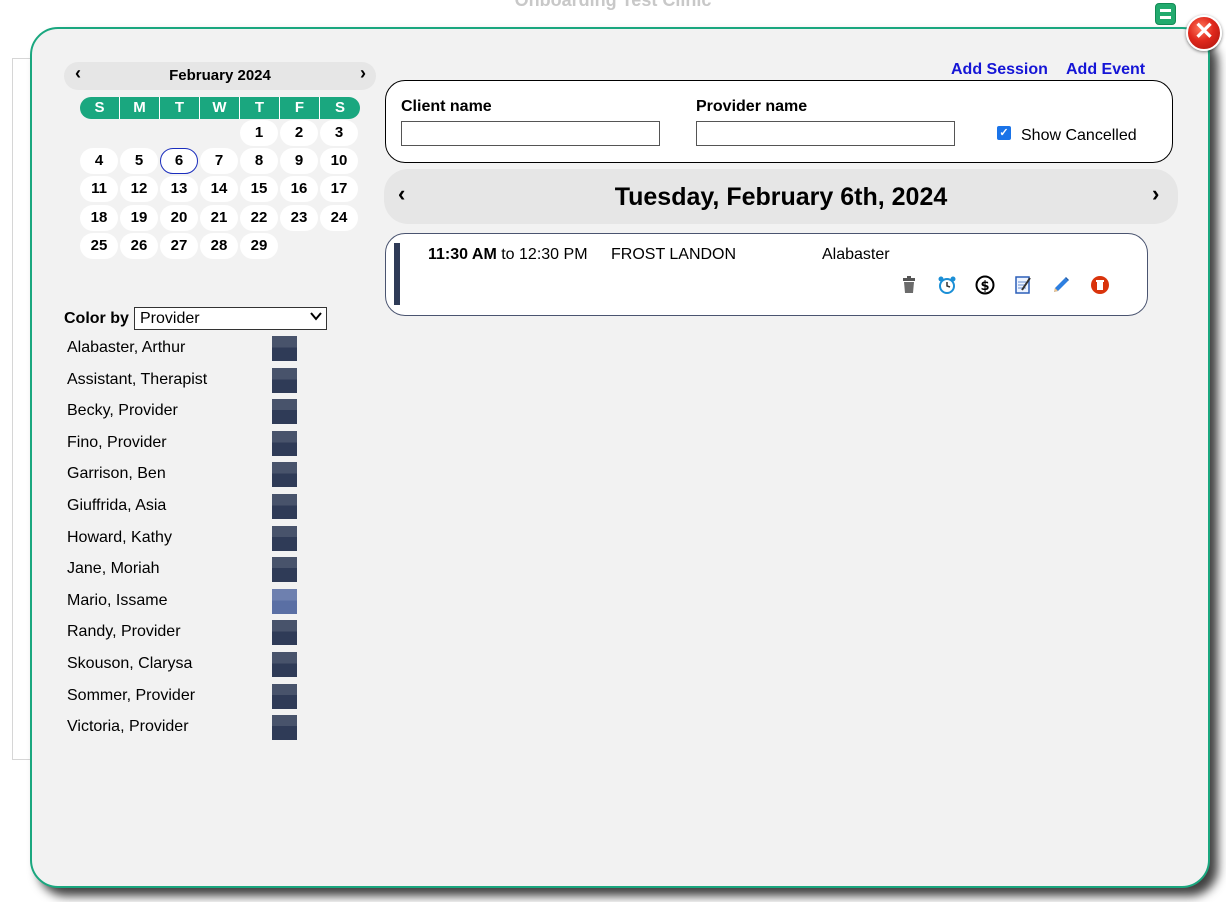  I want to click on calendar-day: 27, so click(179, 246).